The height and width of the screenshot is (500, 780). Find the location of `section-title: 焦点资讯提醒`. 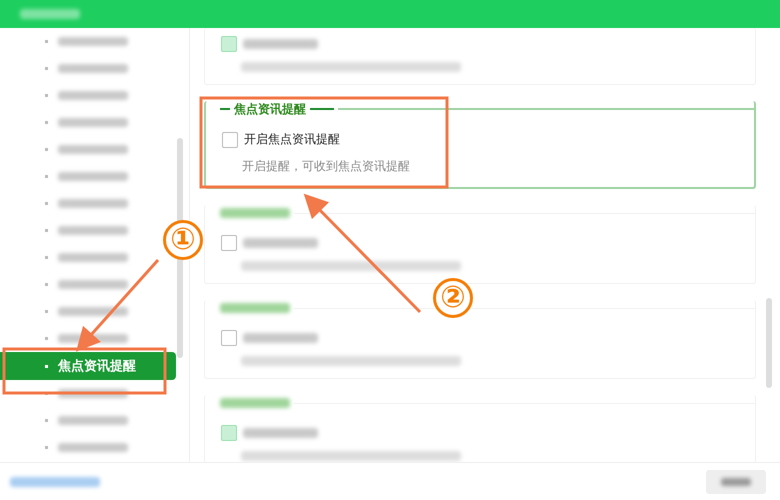

section-title: 焦点资讯提醒 is located at coordinates (270, 109).